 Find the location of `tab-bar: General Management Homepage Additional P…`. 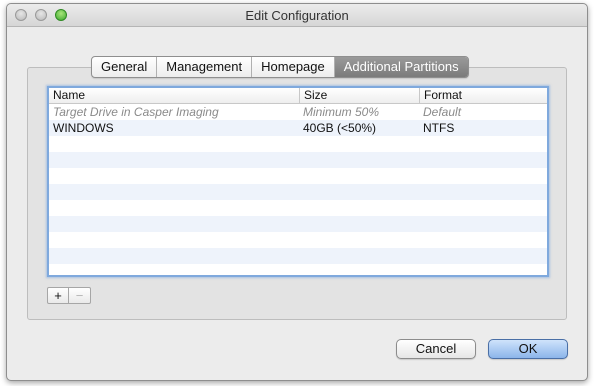

tab-bar: General Management Homepage Additional P… is located at coordinates (280, 67).